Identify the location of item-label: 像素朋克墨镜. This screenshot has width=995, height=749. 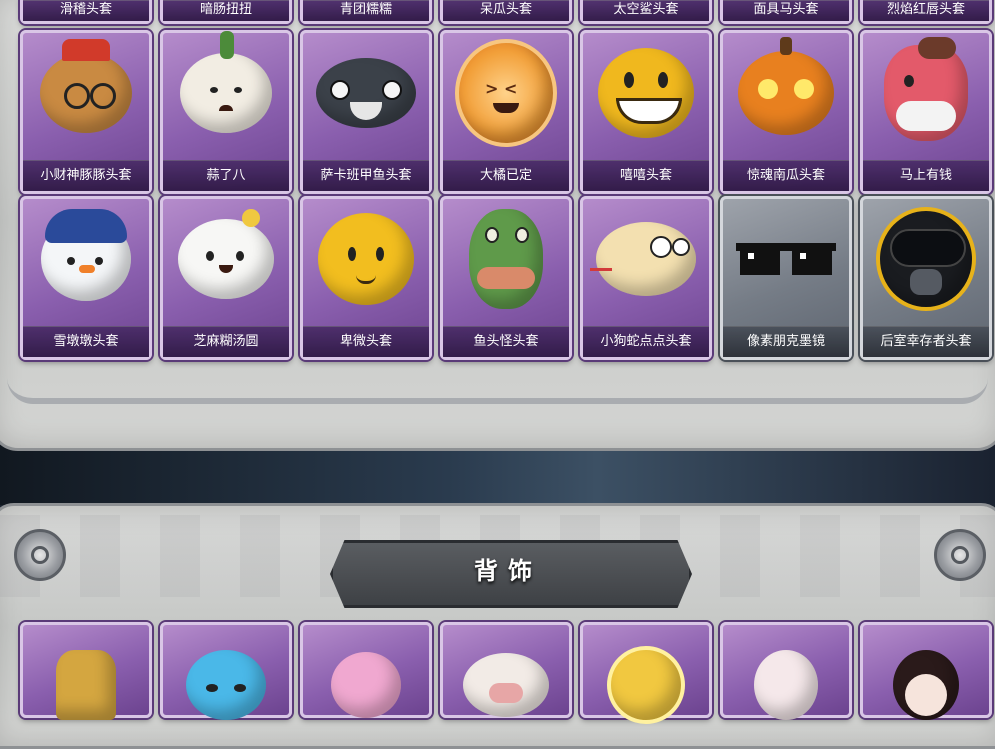
(786, 341).